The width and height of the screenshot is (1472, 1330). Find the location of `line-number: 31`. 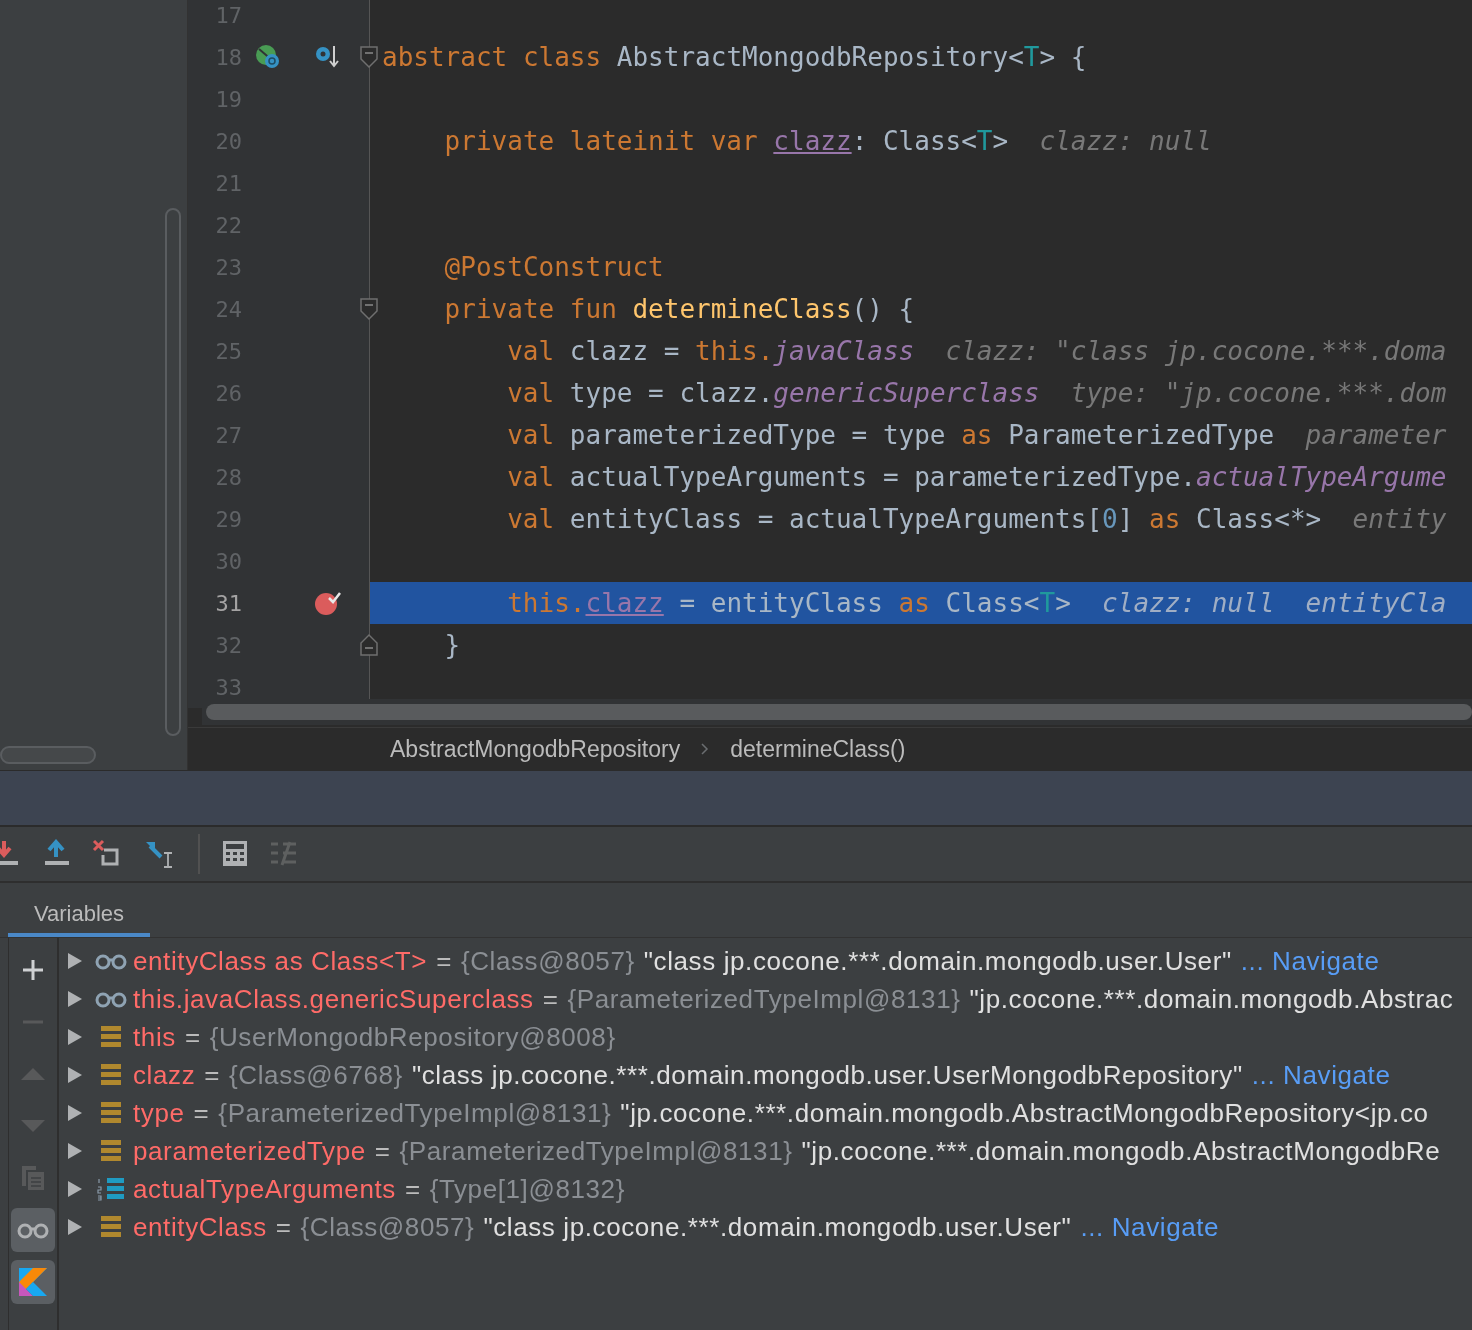

line-number: 31 is located at coordinates (228, 603).